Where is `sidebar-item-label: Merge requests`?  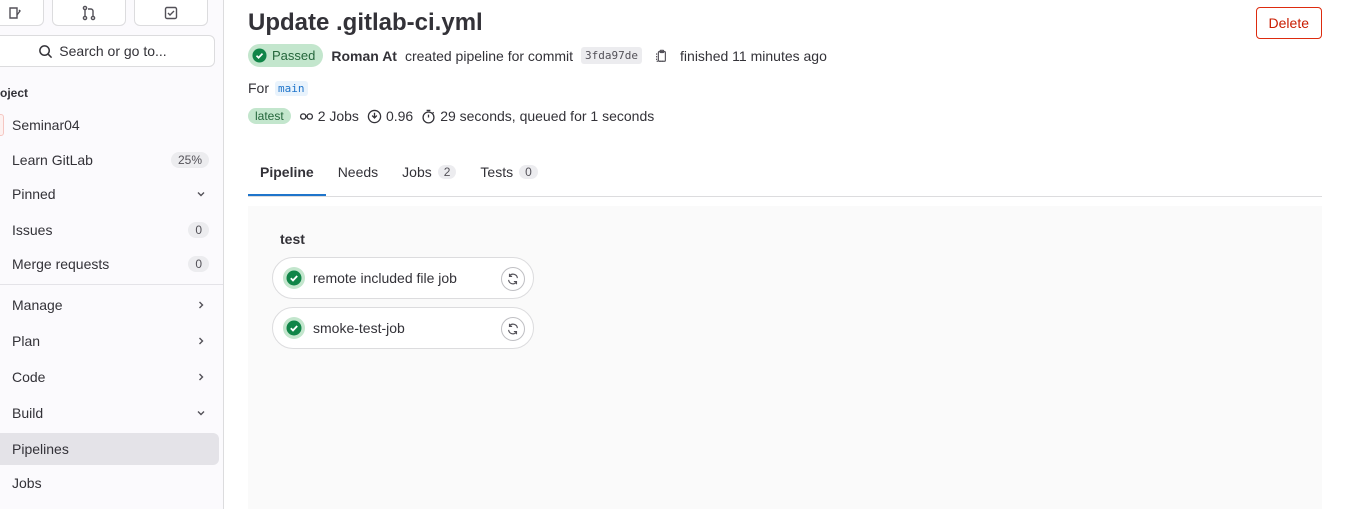
sidebar-item-label: Merge requests is located at coordinates (61, 264).